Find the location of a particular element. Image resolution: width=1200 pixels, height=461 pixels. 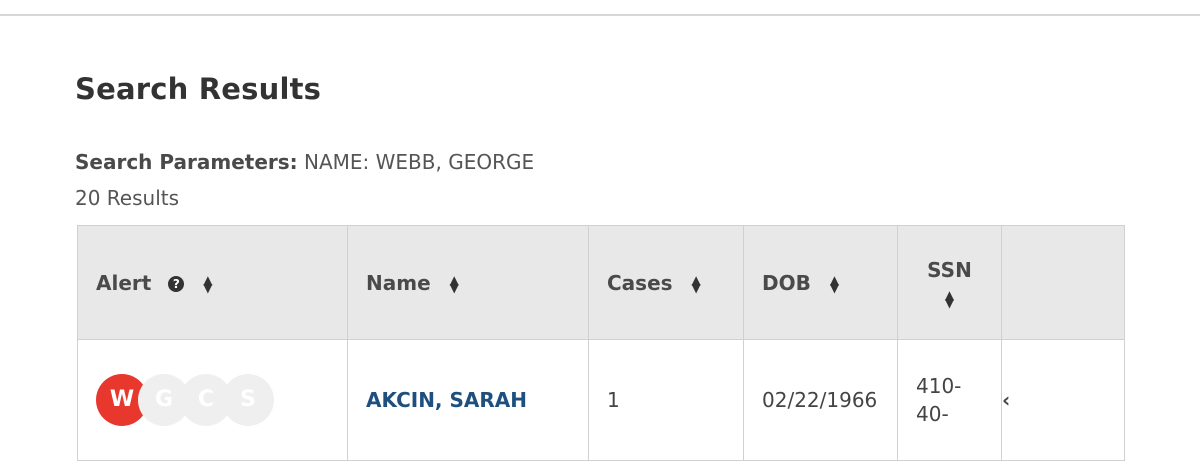

search-parameters: Search Parameters: NAME: WEBB, GEORGE is located at coordinates (304, 162).